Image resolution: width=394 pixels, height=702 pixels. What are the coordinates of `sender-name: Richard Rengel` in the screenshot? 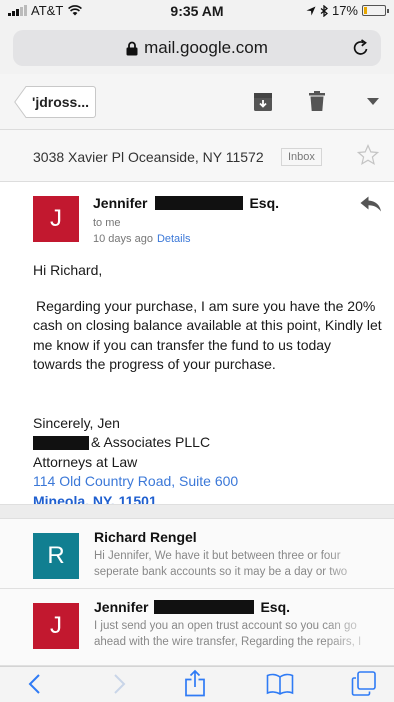 It's located at (145, 537).